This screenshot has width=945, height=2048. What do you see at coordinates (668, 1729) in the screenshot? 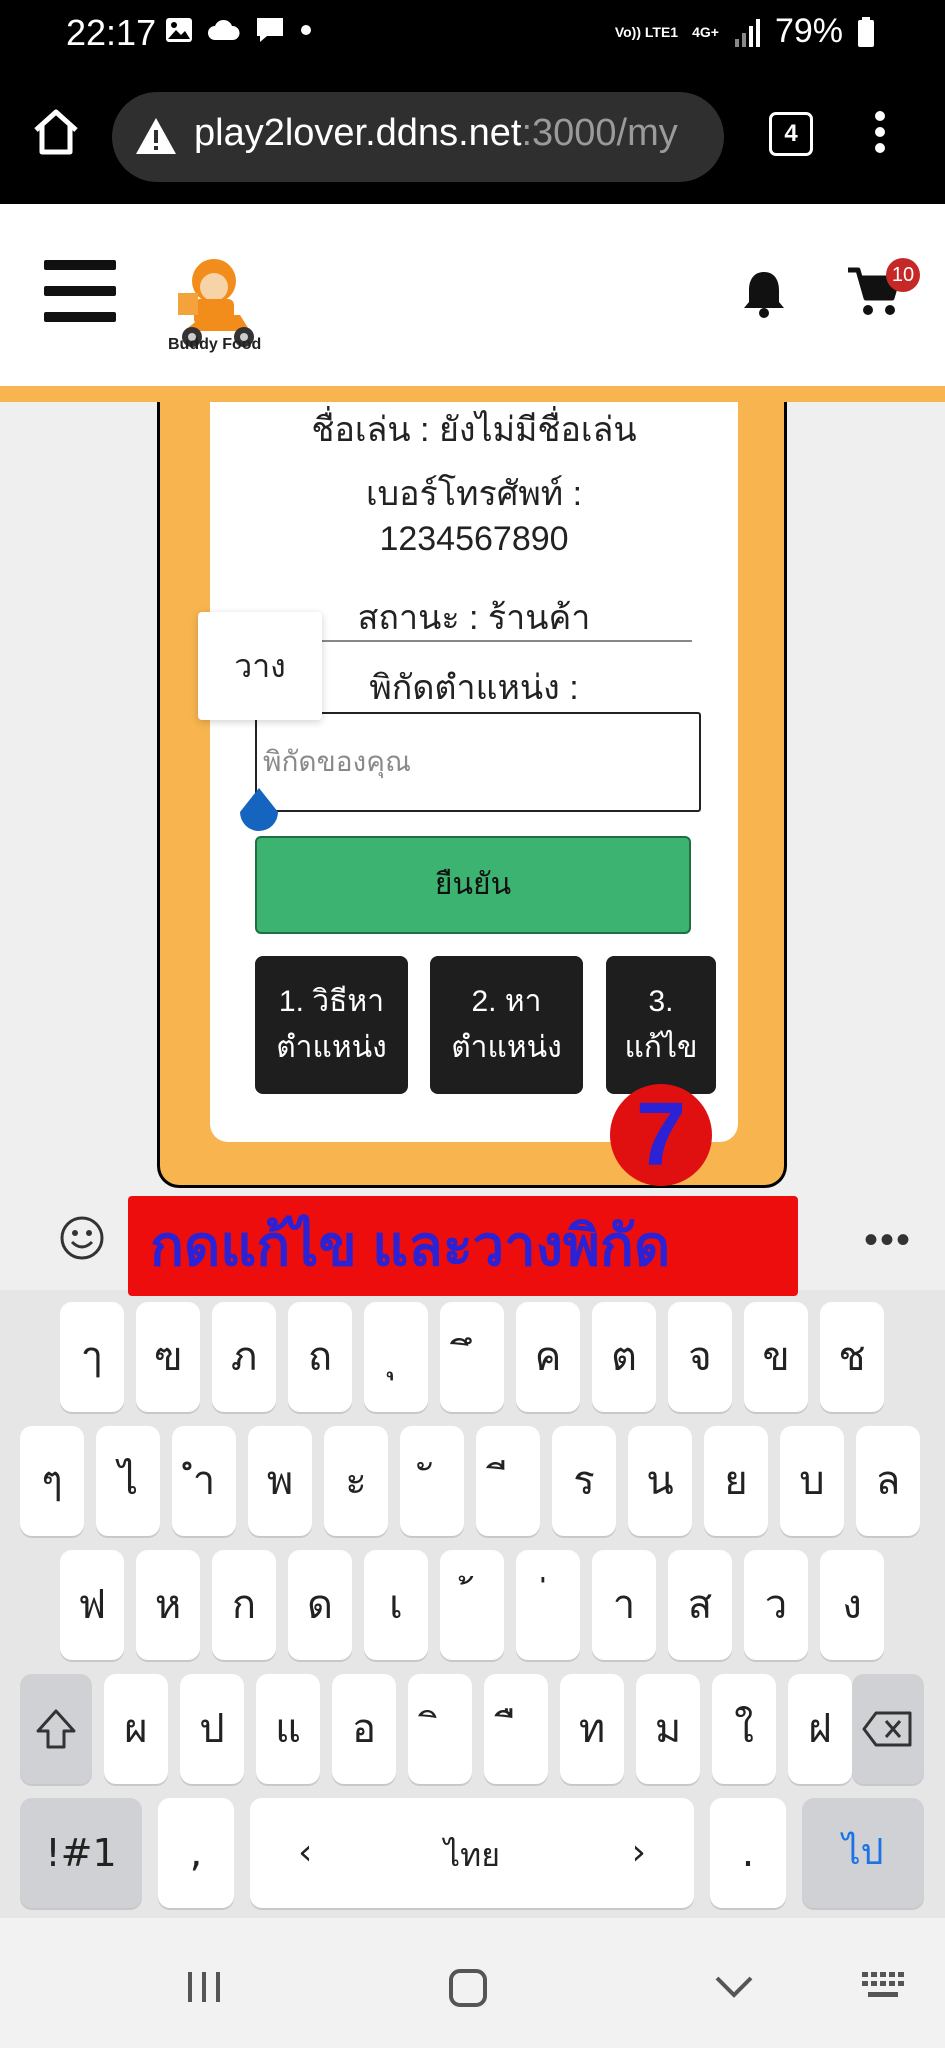
I see `key: ม` at bounding box center [668, 1729].